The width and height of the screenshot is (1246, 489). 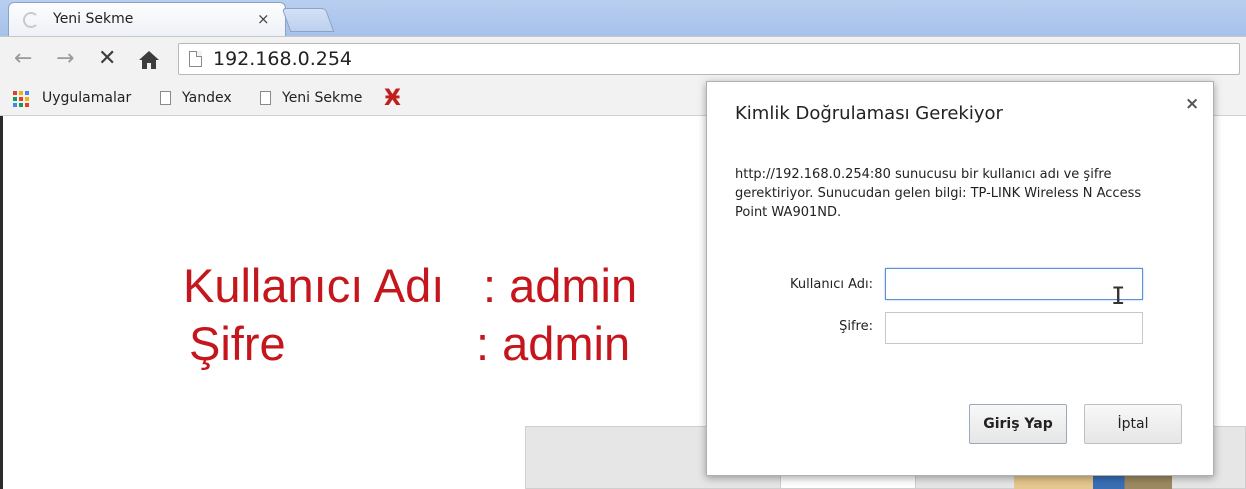 I want to click on tab-yeni-sekme: Yeni Sekme ×, so click(x=147, y=19).